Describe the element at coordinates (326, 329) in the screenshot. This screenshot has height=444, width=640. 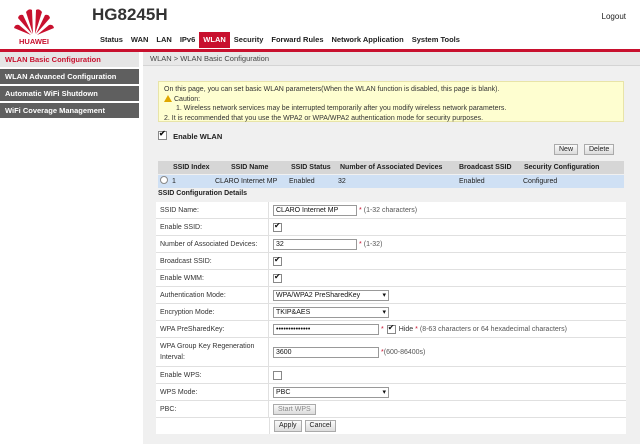
I see `psk-input: ••••••••••••••` at that location.